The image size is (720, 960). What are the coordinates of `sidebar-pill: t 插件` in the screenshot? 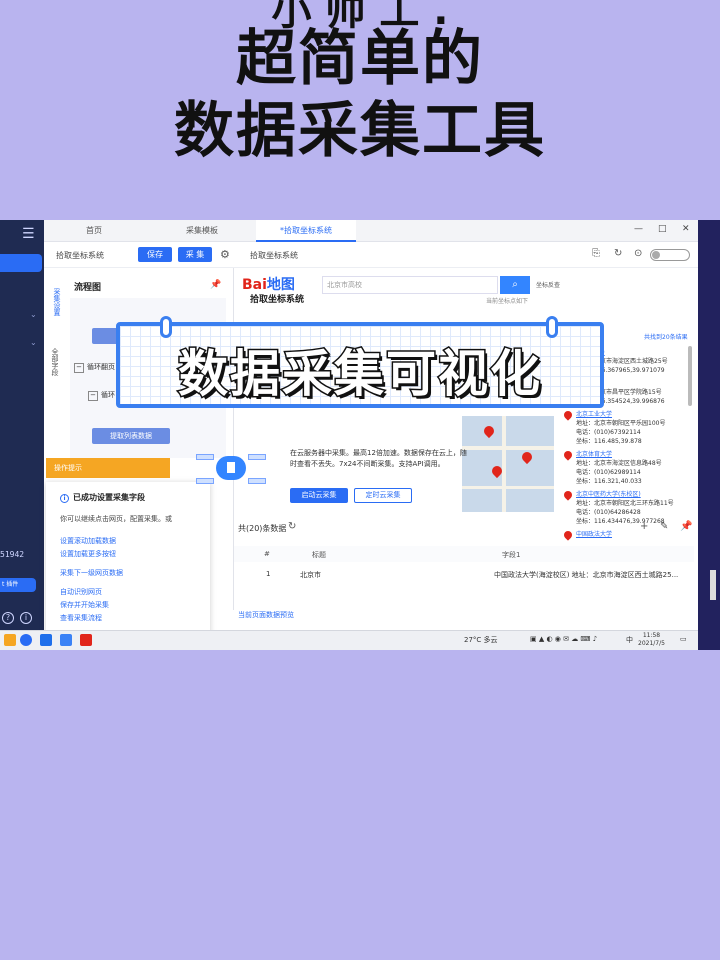 It's located at (18, 585).